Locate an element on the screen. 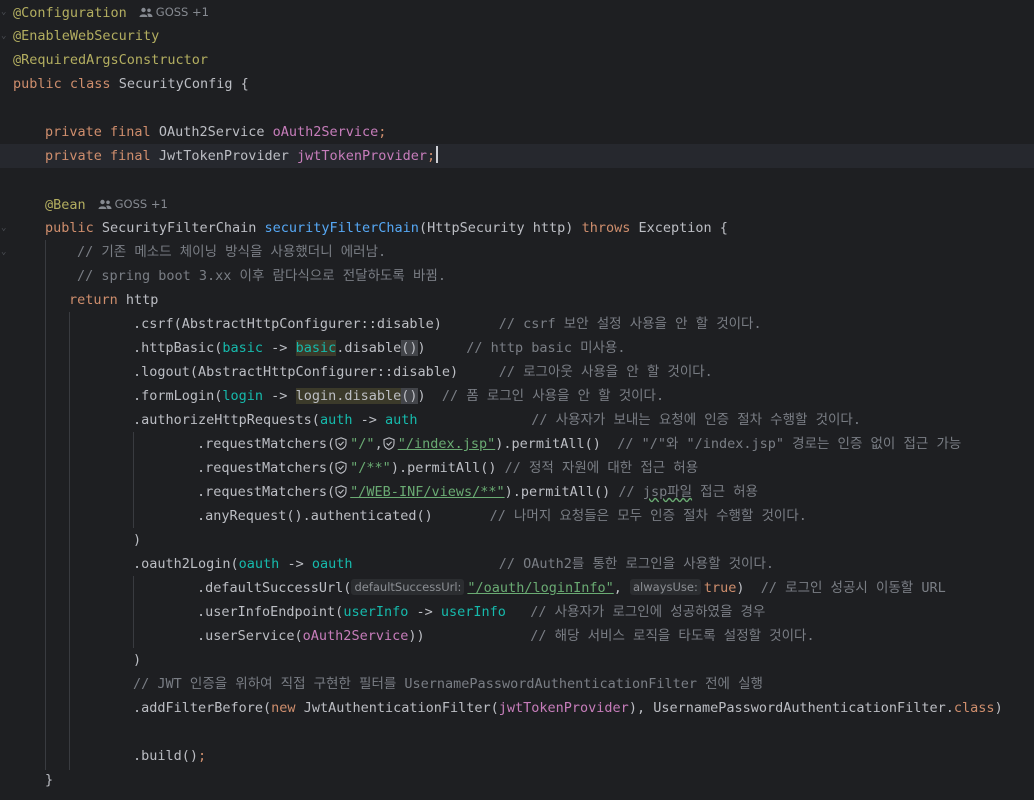 This screenshot has height=800, width=1034. comment: // 로그아웃 사용을 안 할 것이다. is located at coordinates (605, 372).